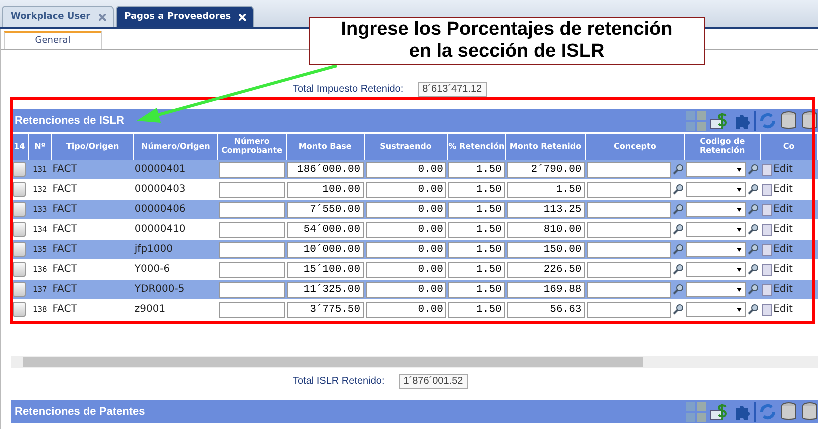 The height and width of the screenshot is (429, 818). What do you see at coordinates (325, 190) in the screenshot?
I see `input-field: 100.00` at bounding box center [325, 190].